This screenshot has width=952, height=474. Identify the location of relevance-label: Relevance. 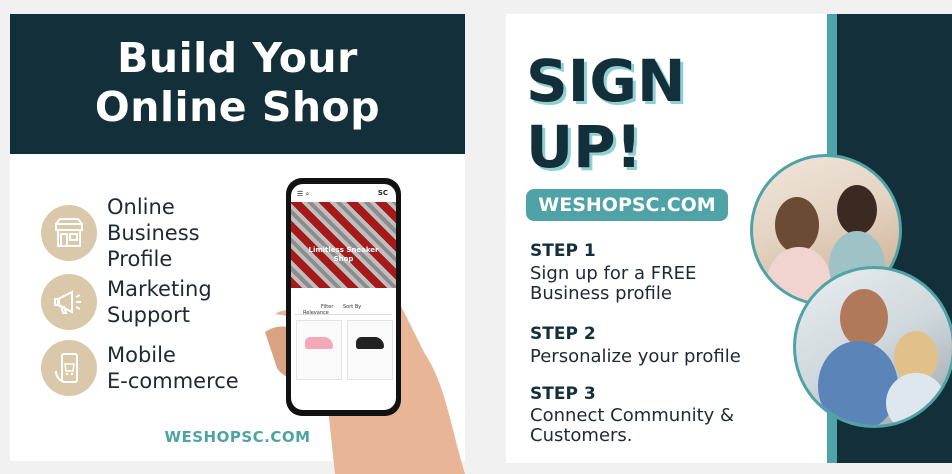
(316, 313).